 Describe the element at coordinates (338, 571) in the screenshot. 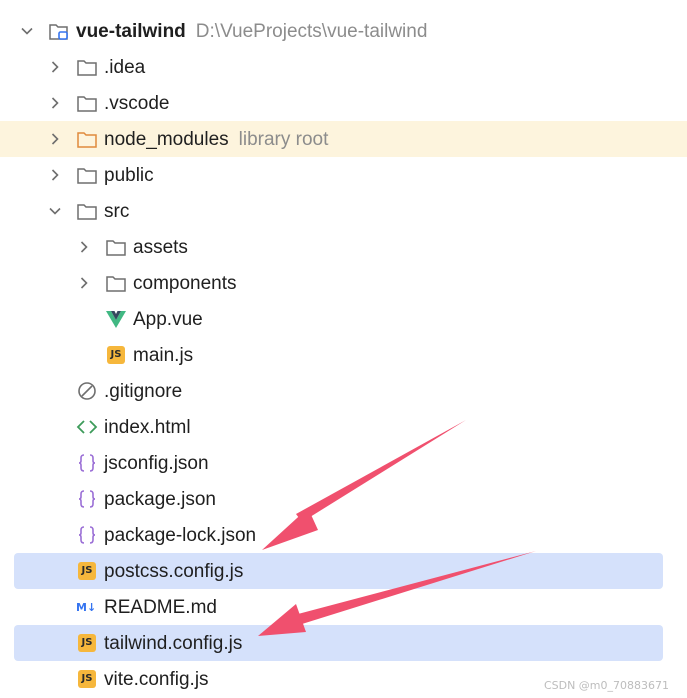

I see `tree-item-postcss-config: JS postcss.config.js` at that location.